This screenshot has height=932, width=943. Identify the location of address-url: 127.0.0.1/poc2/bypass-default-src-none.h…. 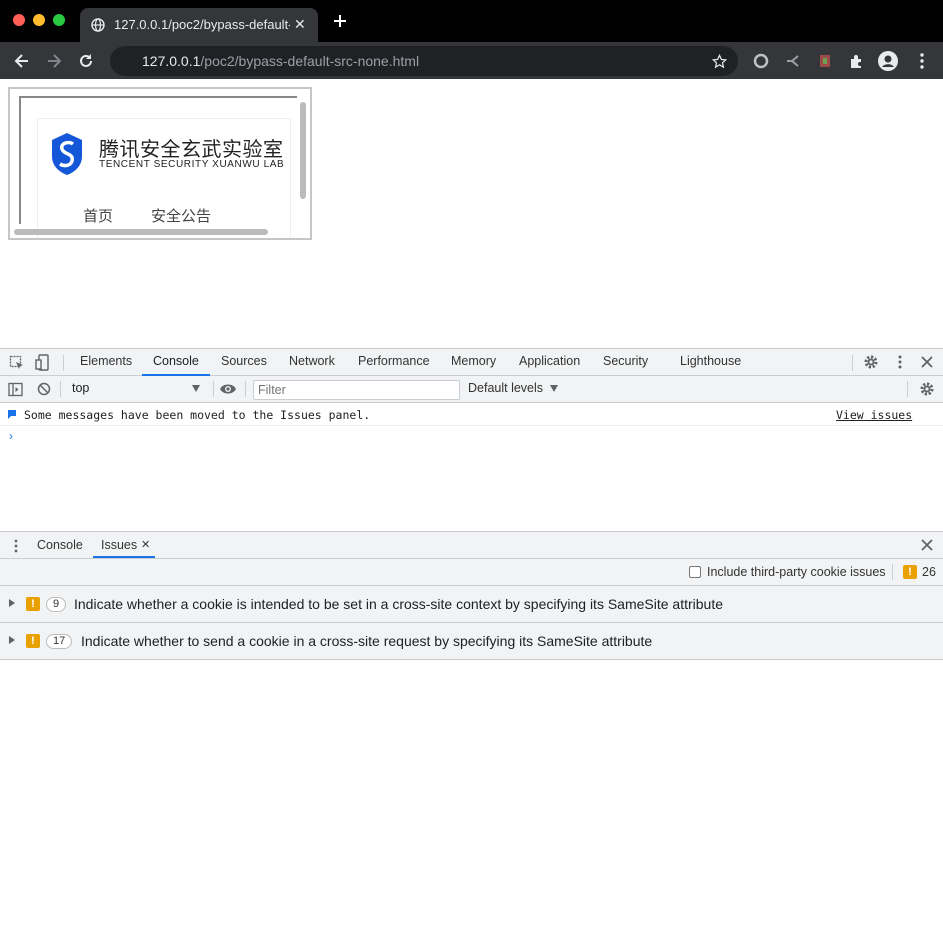
(281, 61).